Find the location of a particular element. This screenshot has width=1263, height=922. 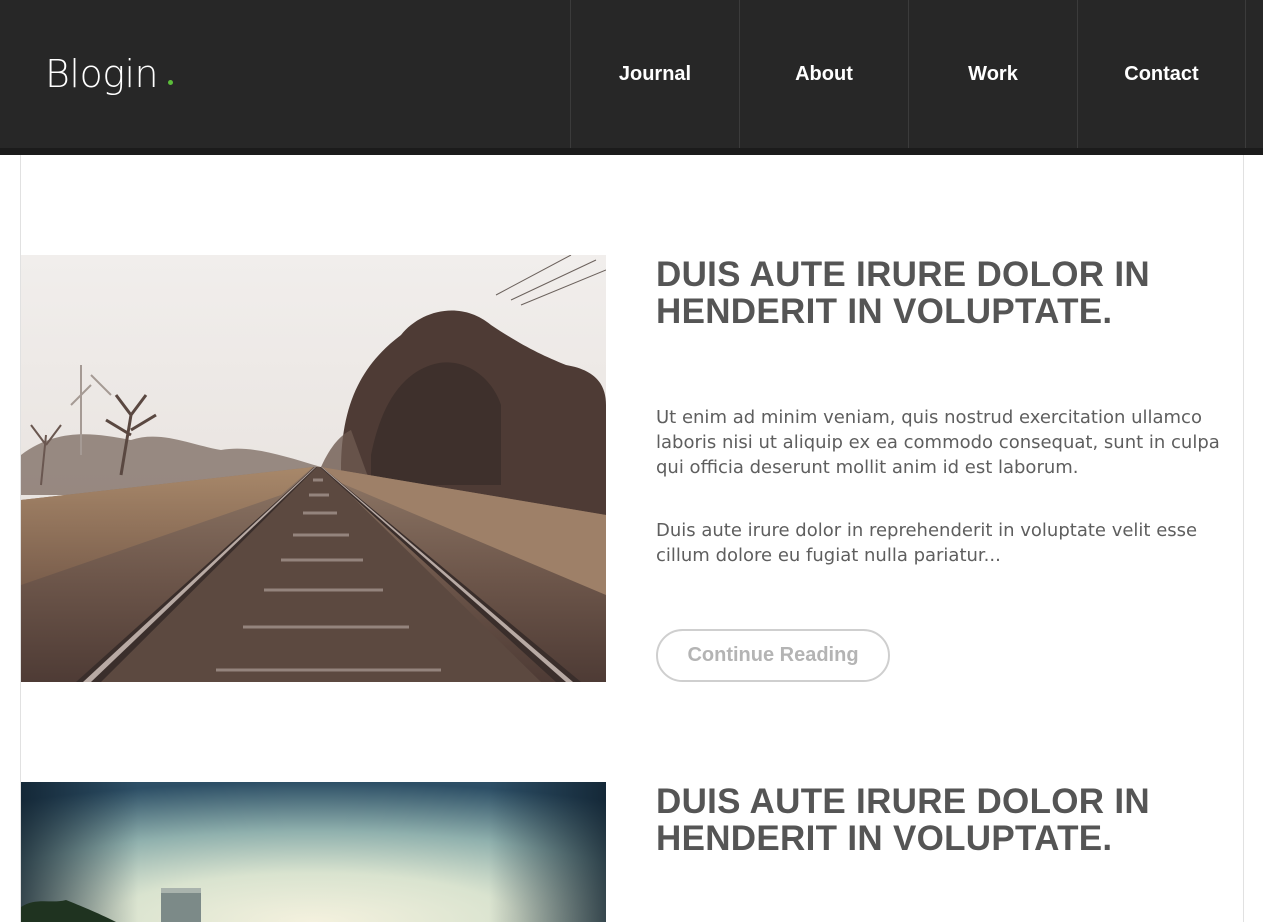

site-logo: Blogin is located at coordinates (109, 74).